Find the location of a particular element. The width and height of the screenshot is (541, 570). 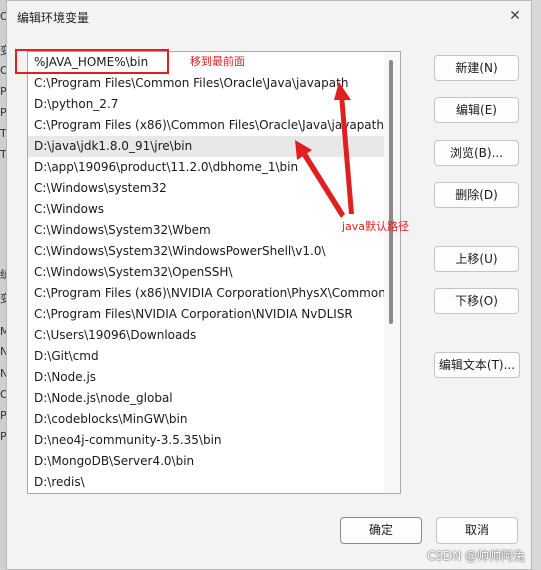

title-bar: 编辑环境变量 ✕ is located at coordinates (269, 17).